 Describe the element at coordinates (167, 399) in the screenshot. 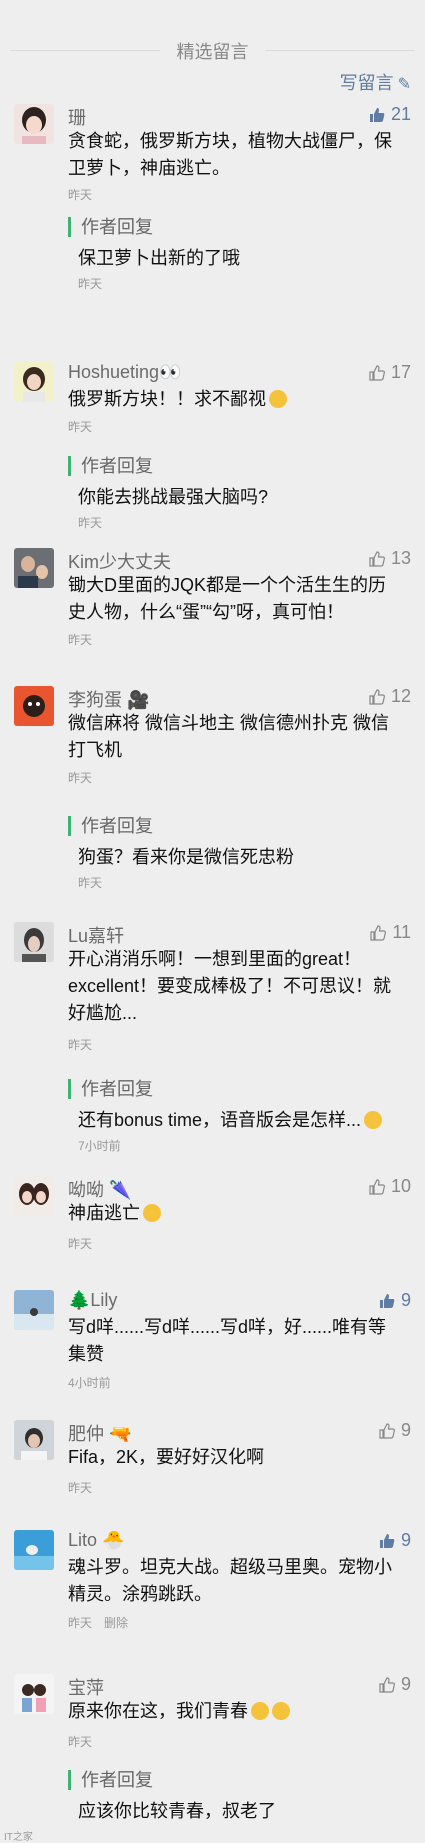

I see `comment-text-content: 俄罗斯方块！！求不鄙视` at that location.